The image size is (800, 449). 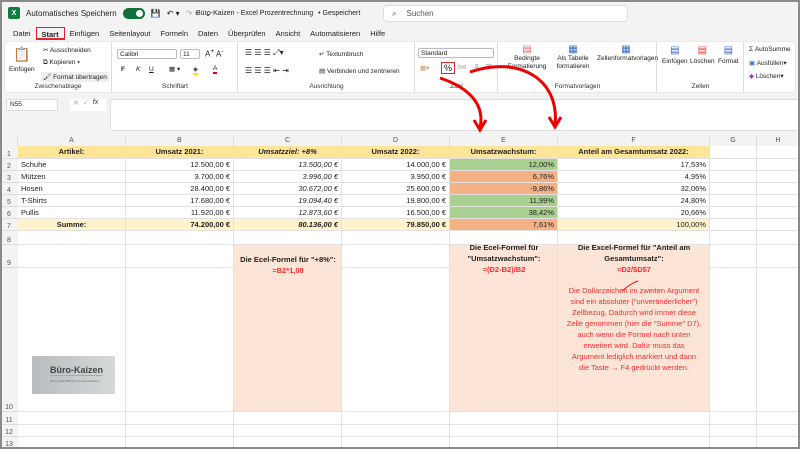 I want to click on arrow-to-column-f, so click(x=513, y=95).